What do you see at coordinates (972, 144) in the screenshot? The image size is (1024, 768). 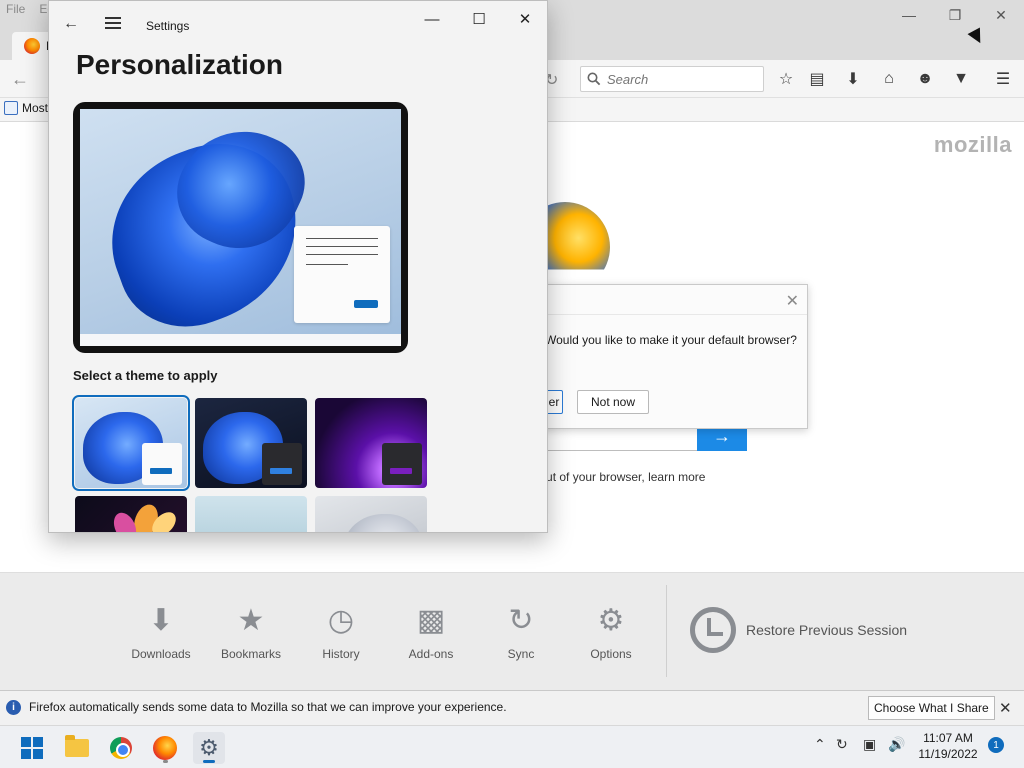 I see `mozilla-logo: mozilla` at bounding box center [972, 144].